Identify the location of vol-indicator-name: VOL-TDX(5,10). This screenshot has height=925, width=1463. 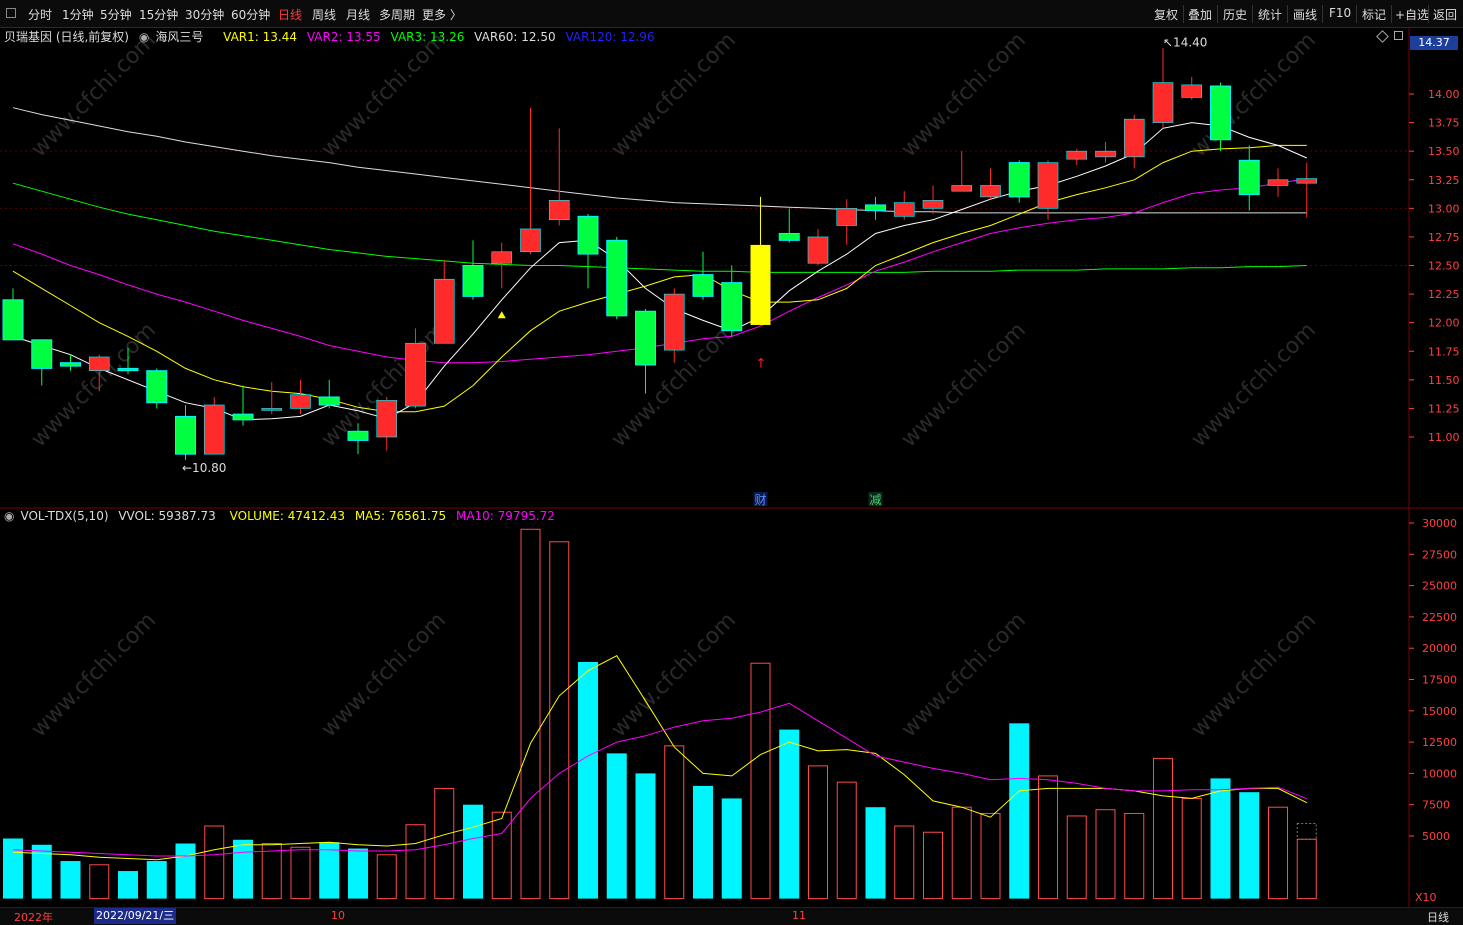
(64, 516).